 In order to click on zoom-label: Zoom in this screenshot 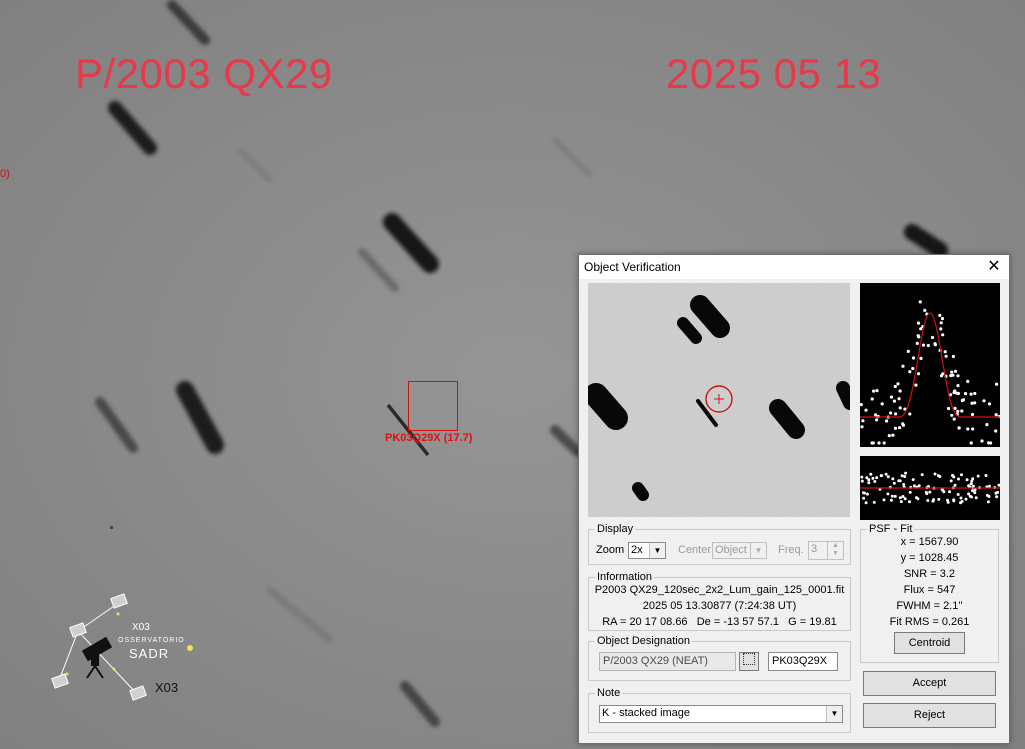, I will do `click(610, 550)`.